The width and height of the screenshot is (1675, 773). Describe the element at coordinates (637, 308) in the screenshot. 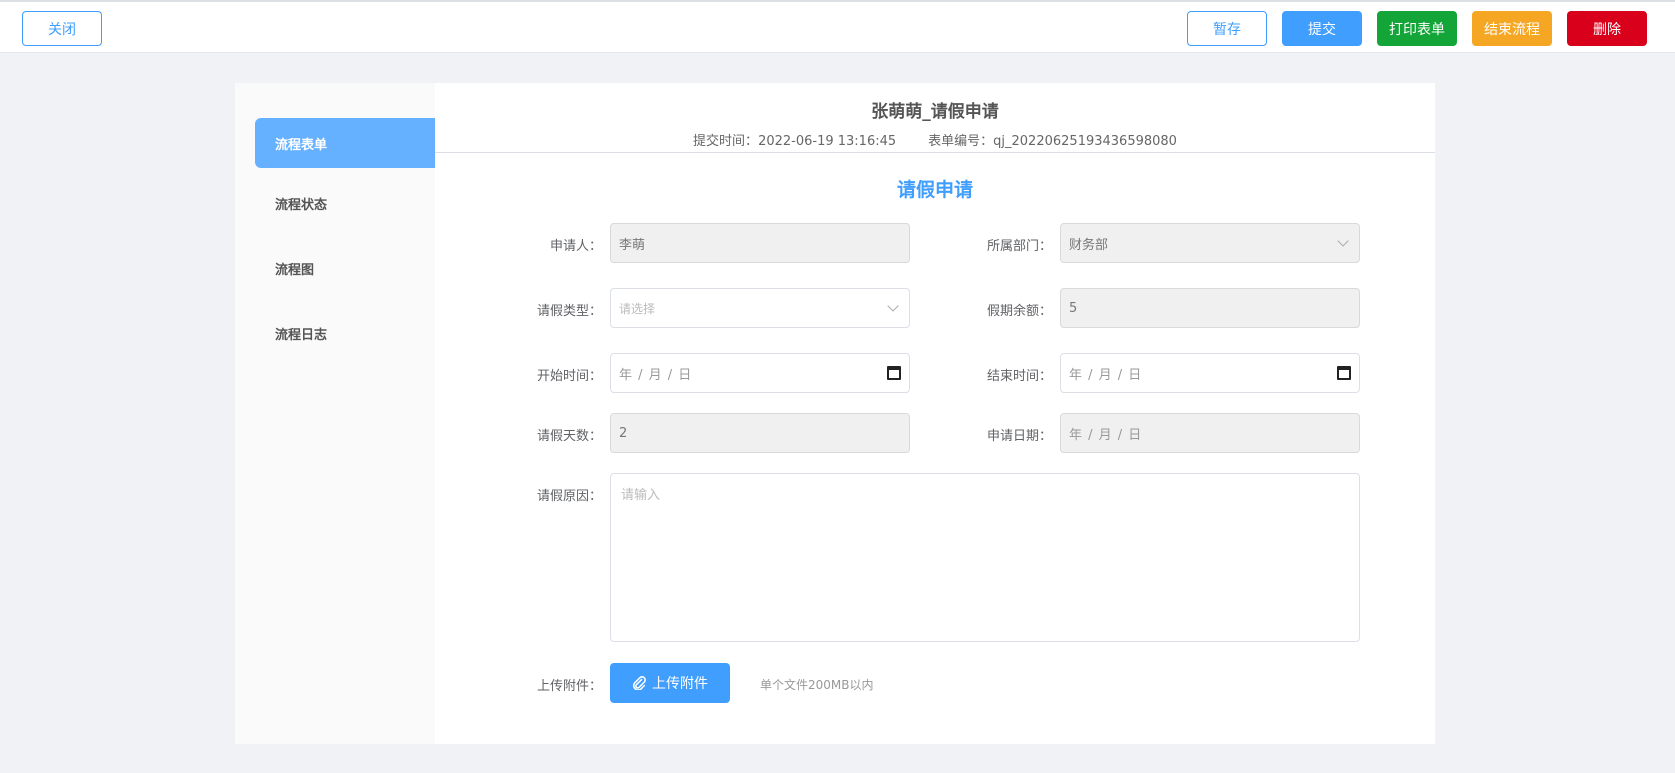

I see `leave-type-placeholder: 请选择` at that location.